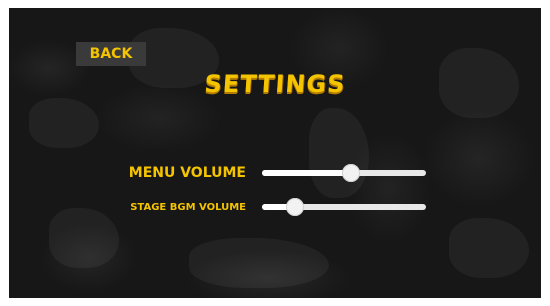  What do you see at coordinates (306, 173) in the screenshot?
I see `slider-fill` at bounding box center [306, 173].